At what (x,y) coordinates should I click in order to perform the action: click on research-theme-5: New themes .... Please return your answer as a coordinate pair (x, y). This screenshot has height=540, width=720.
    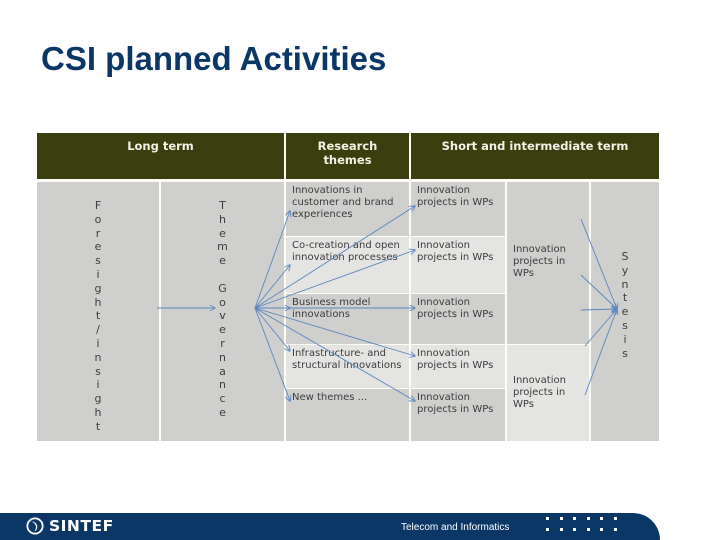
    Looking at the image, I should click on (347, 415).